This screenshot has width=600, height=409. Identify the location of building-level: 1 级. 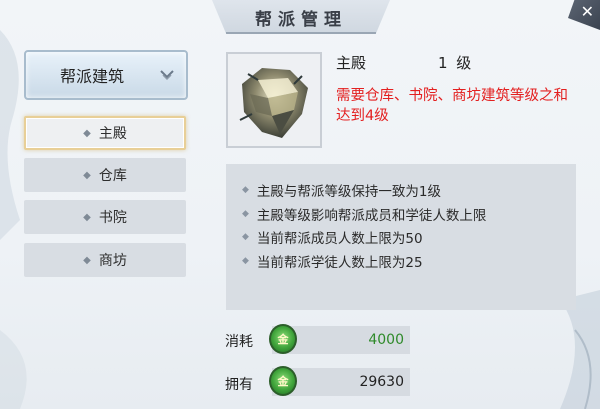
(456, 63).